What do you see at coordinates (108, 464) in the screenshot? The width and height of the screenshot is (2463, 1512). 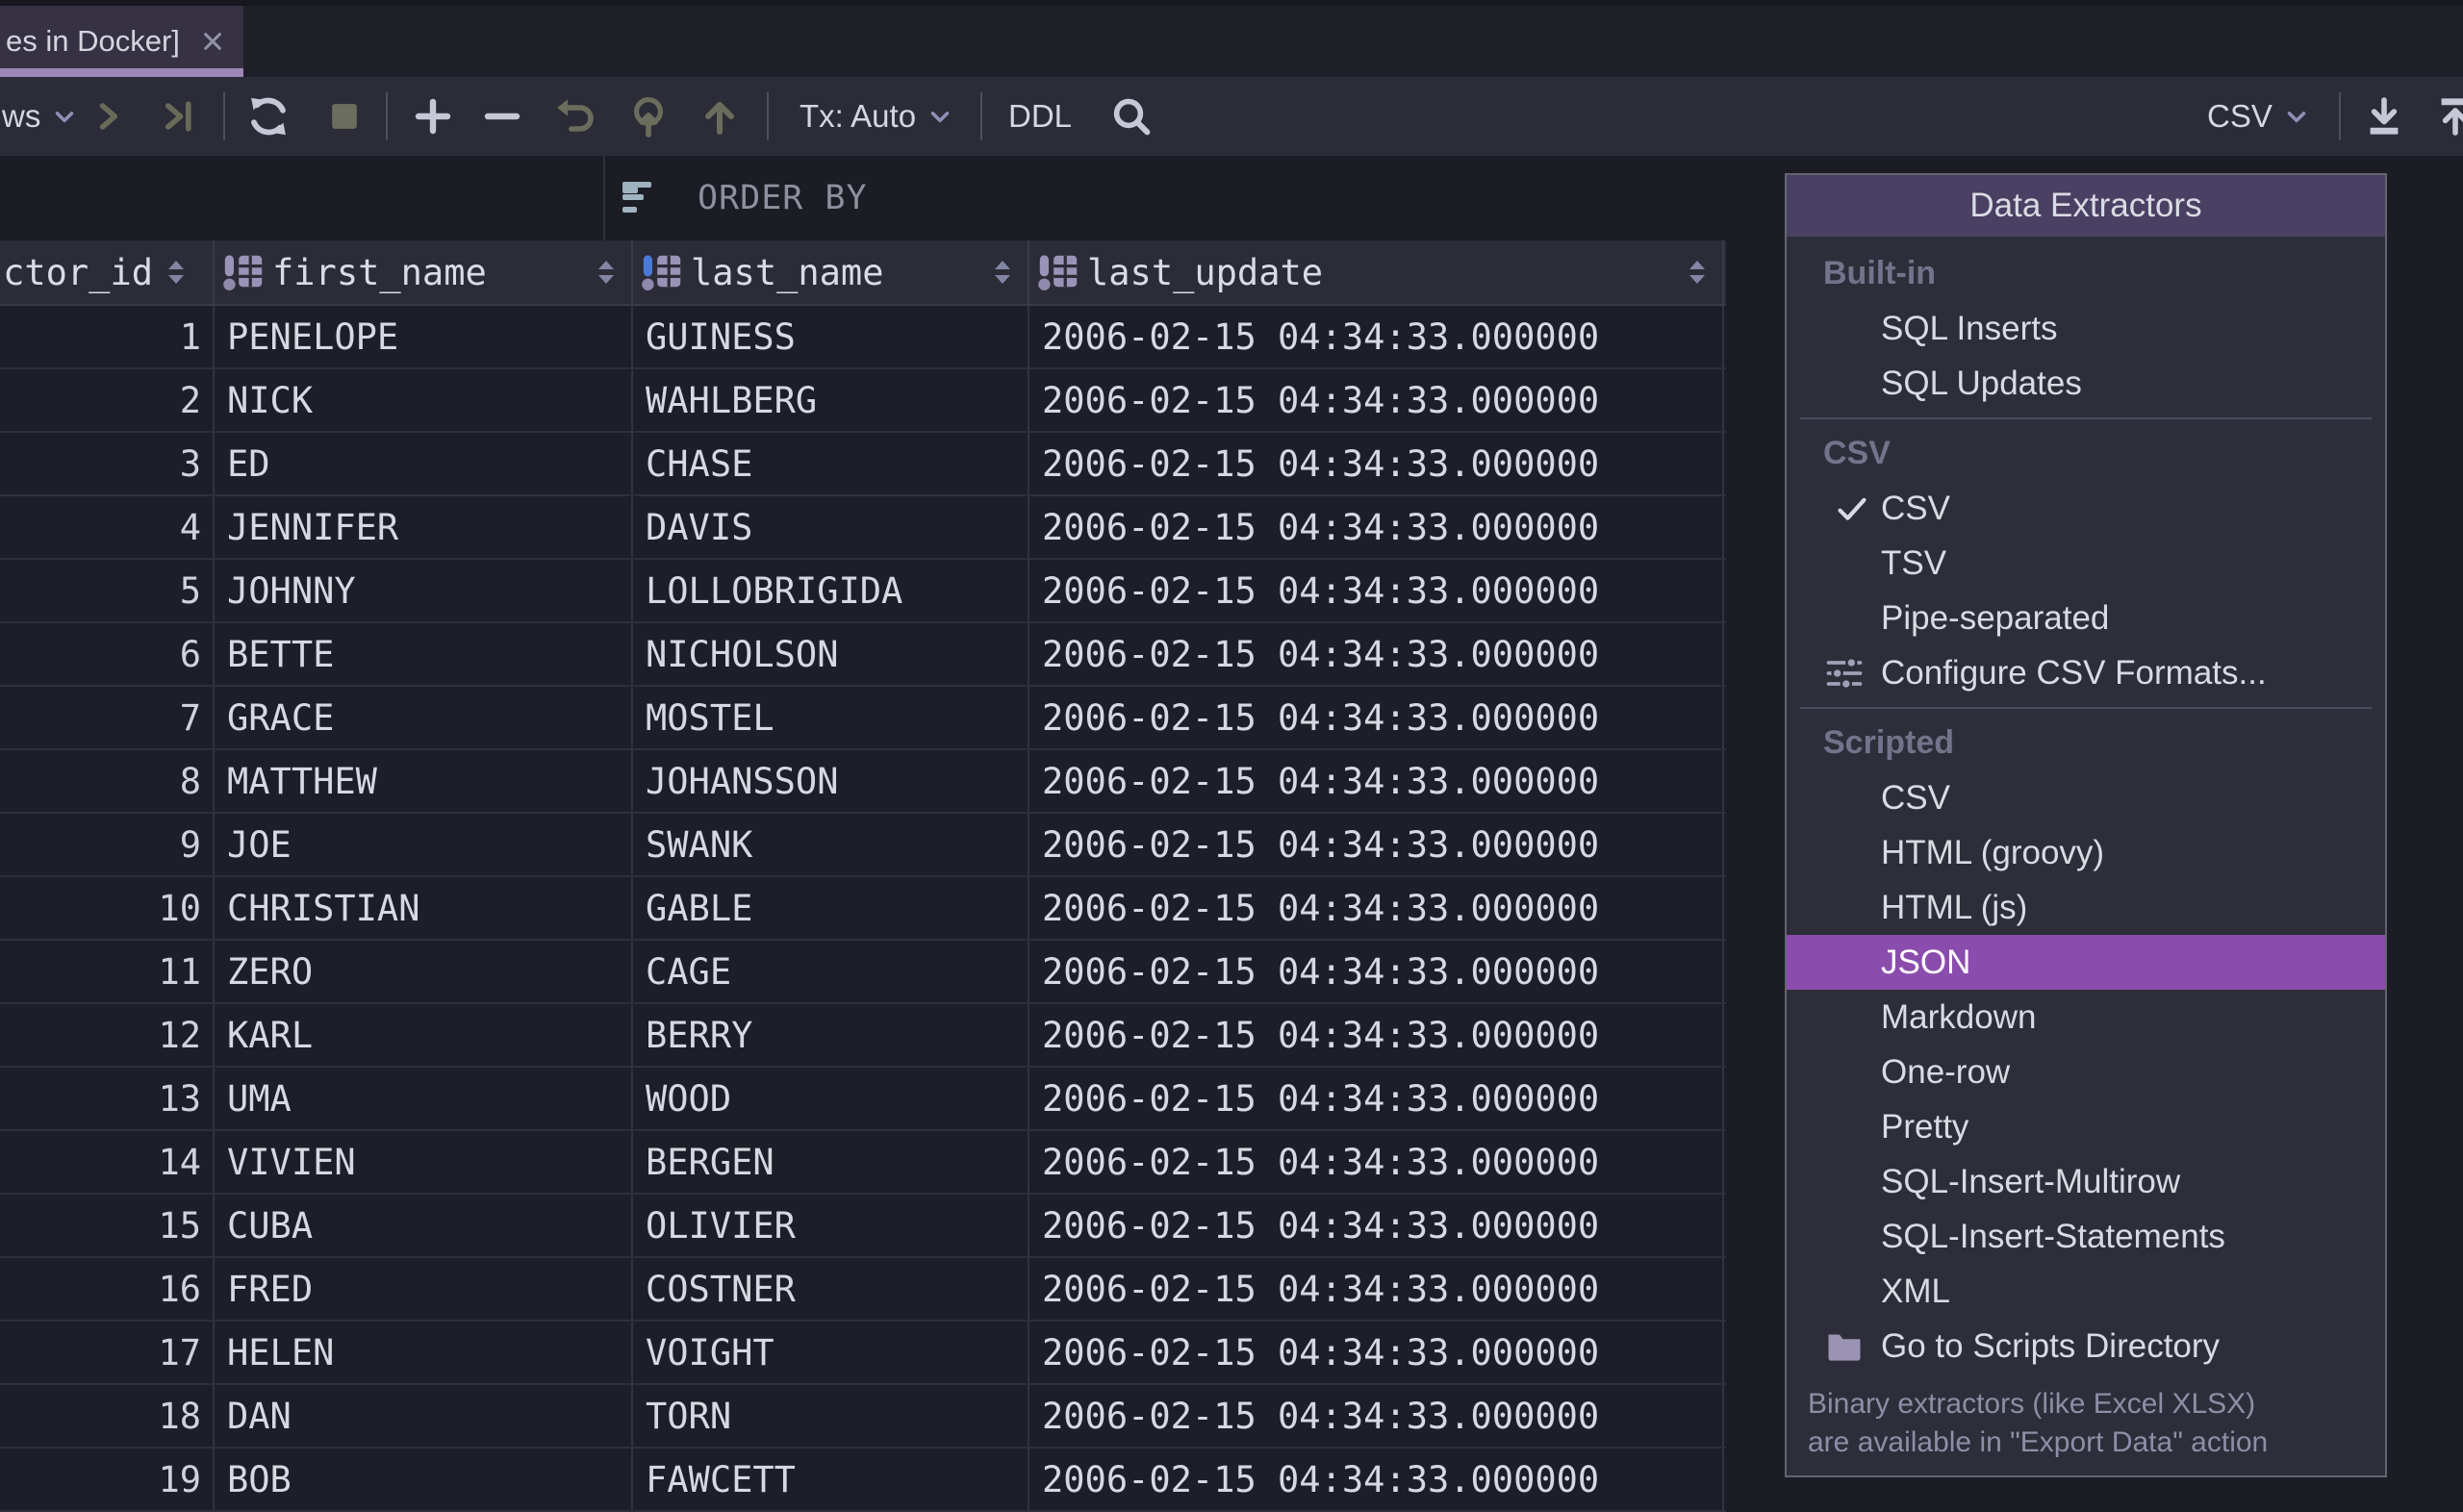 I see `row-id-cell: 3` at bounding box center [108, 464].